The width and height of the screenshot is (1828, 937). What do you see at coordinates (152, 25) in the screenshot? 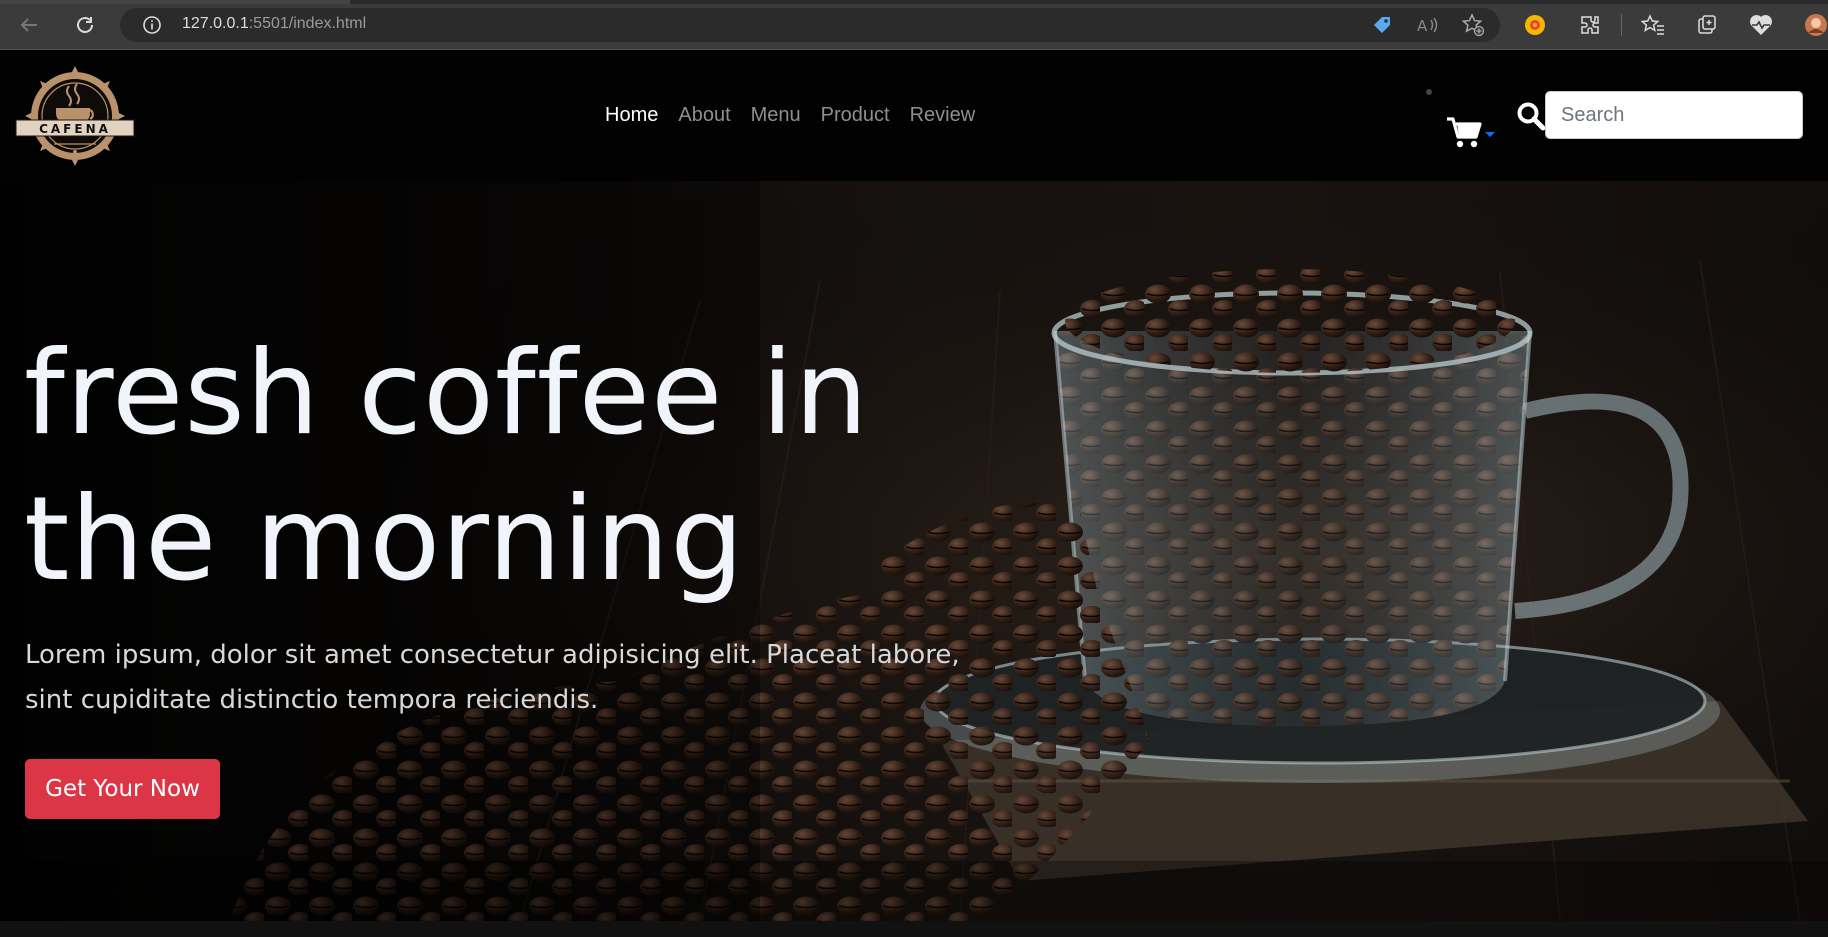
I see `info-icon` at bounding box center [152, 25].